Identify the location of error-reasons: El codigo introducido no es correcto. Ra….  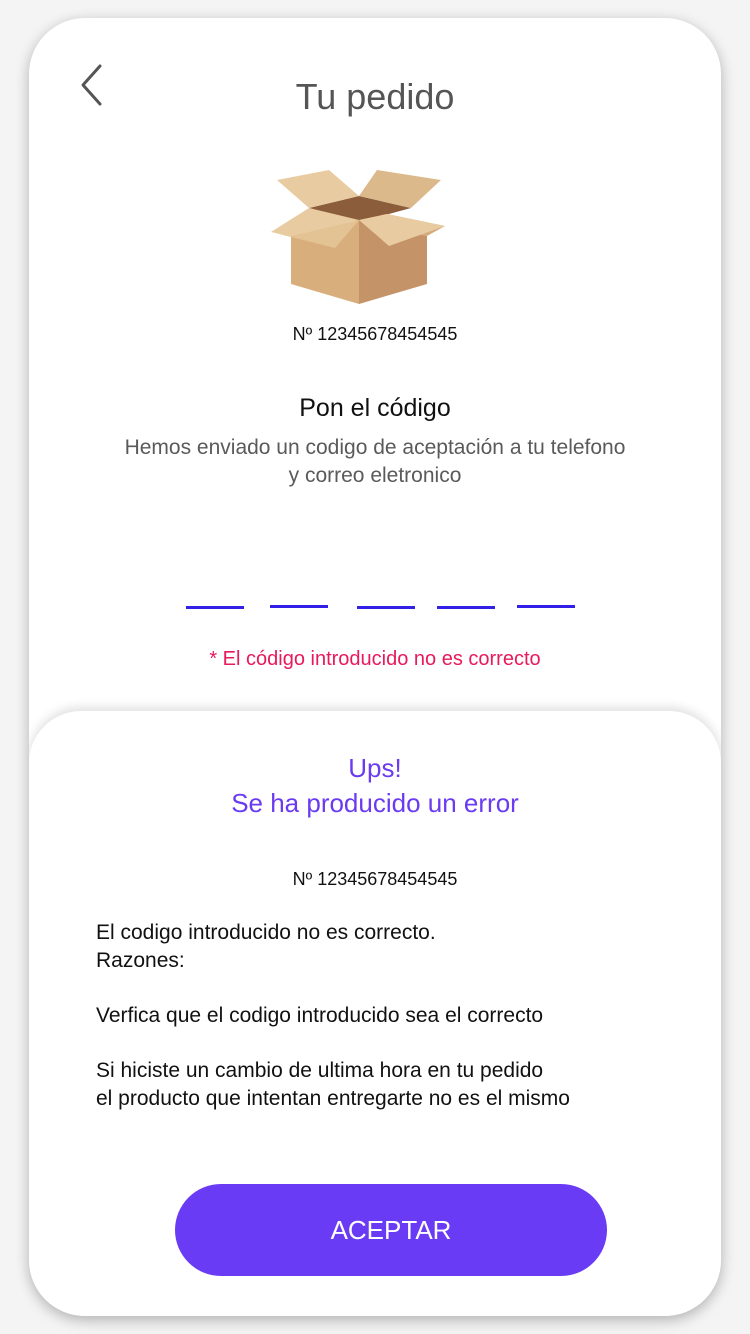
(388, 1016).